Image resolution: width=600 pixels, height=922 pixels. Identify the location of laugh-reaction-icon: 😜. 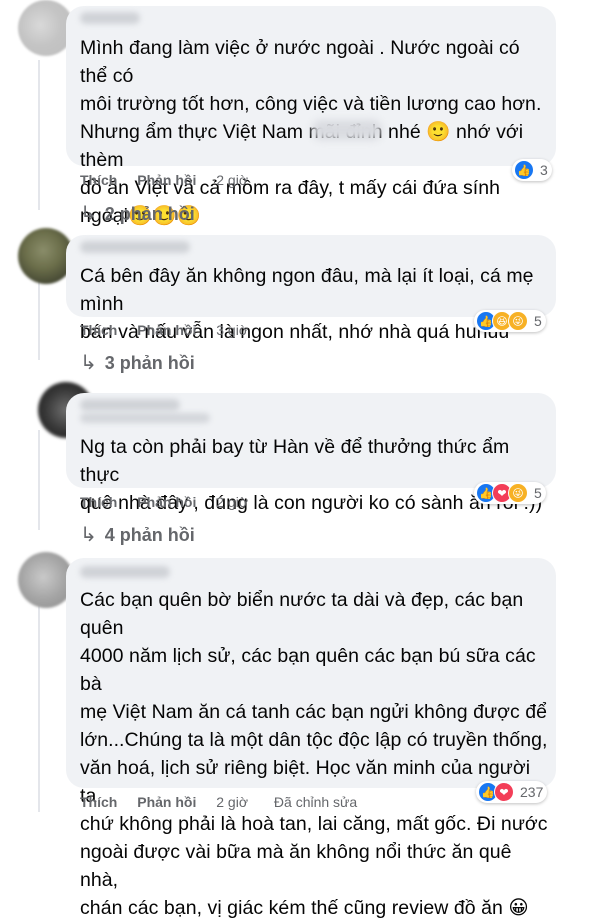
(518, 321).